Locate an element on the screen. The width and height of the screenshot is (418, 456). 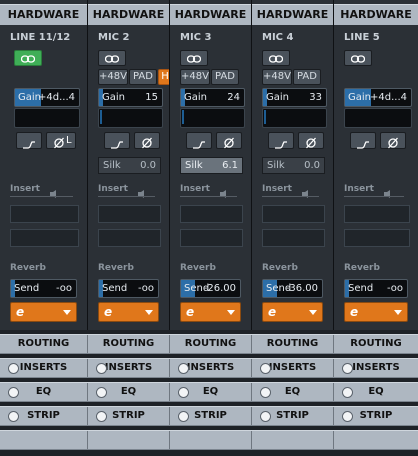
reverb-send-field: Send -26.00 is located at coordinates (210, 288).